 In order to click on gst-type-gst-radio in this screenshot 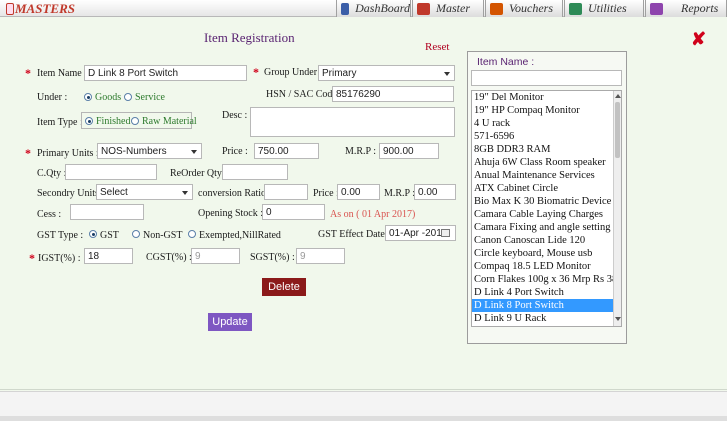, I will do `click(93, 234)`.